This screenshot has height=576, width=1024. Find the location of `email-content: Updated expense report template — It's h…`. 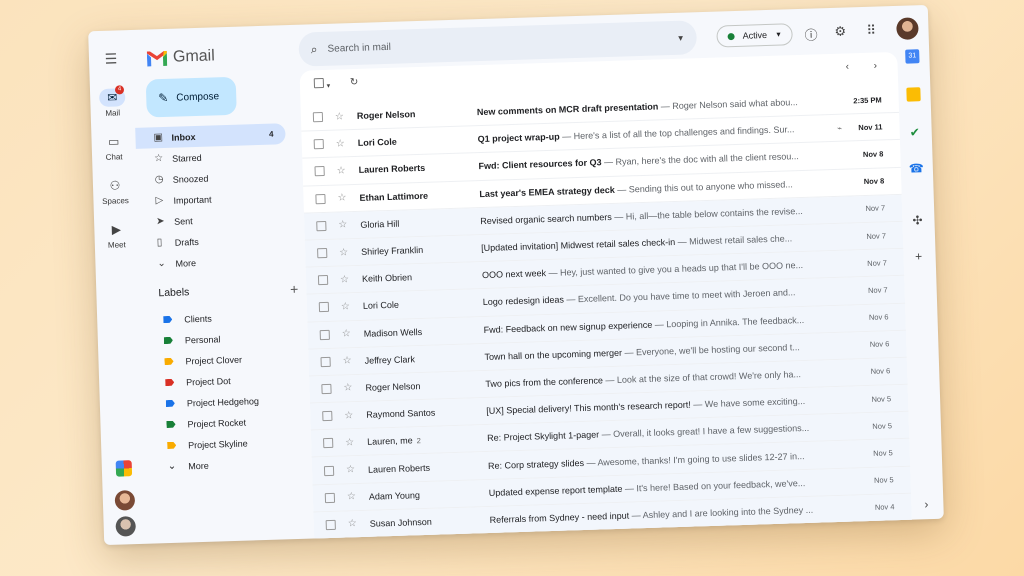

email-content: Updated expense report template — It's h… is located at coordinates (666, 487).